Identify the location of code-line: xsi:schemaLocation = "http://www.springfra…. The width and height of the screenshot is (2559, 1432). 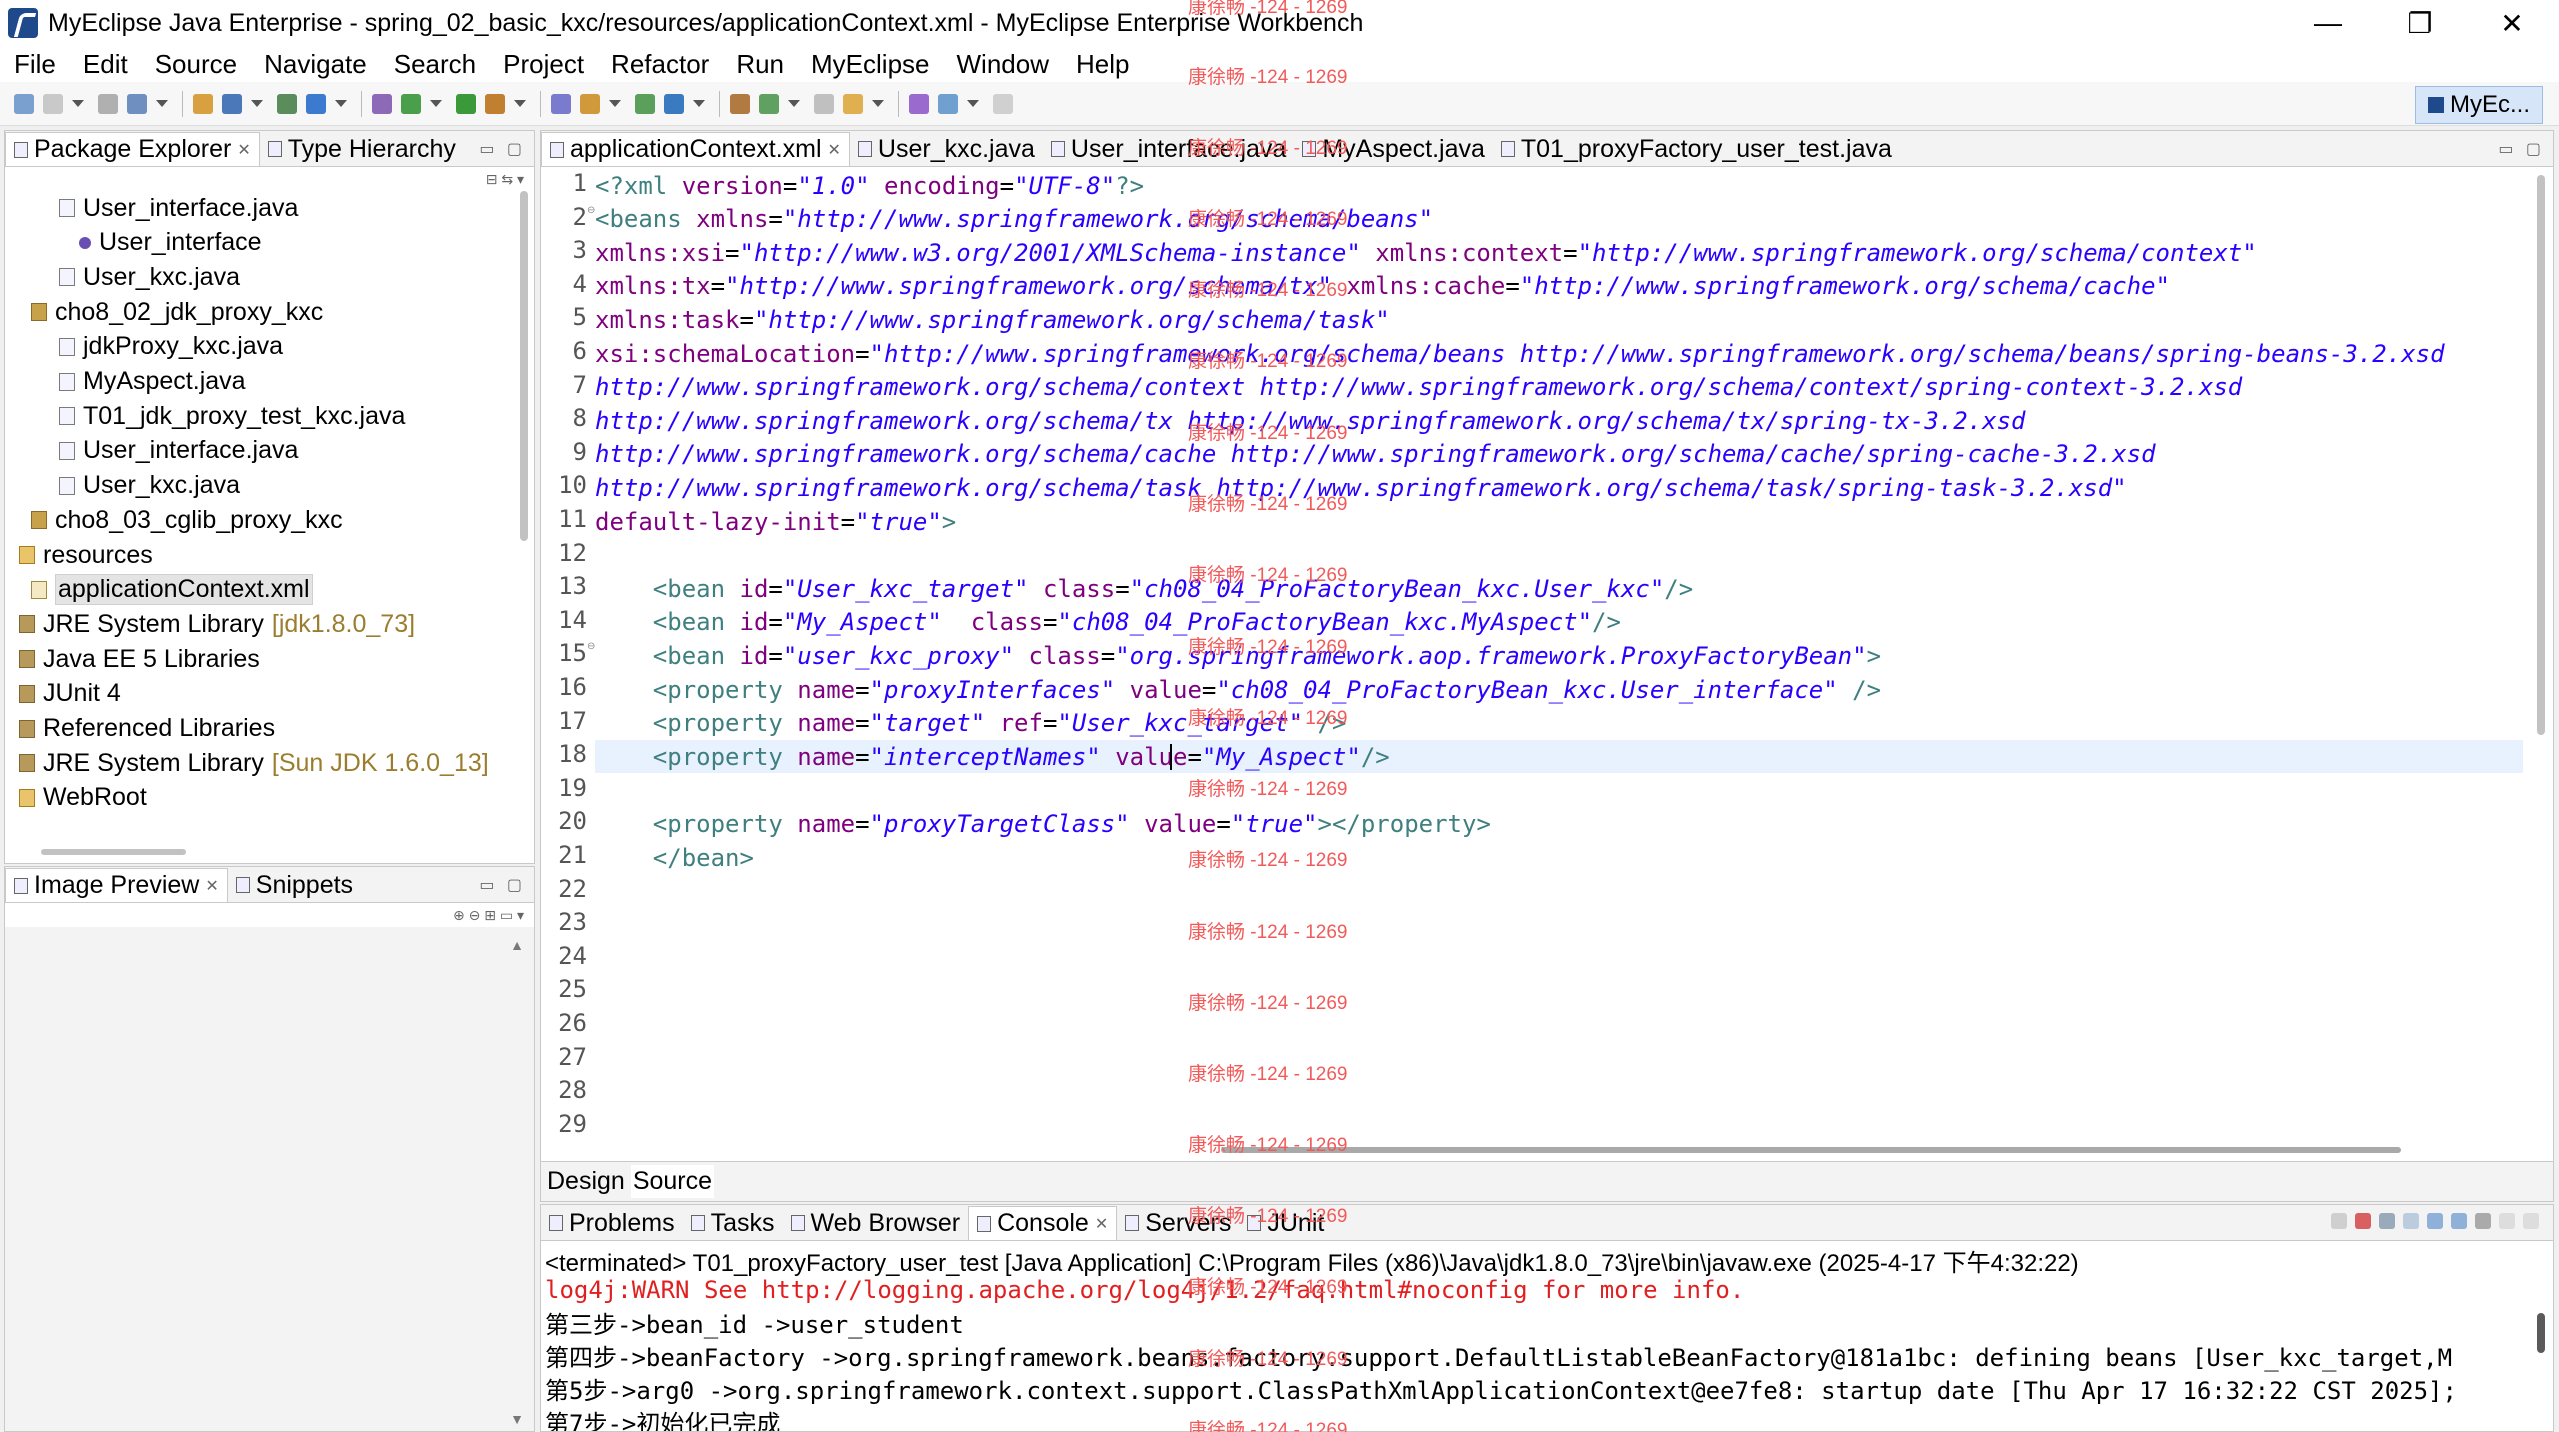
(1520, 353).